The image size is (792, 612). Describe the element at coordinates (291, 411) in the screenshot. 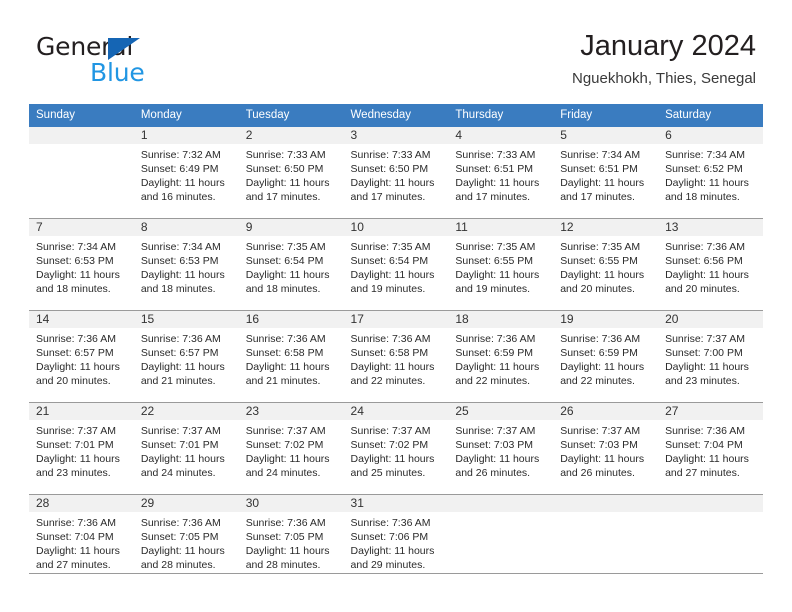

I see `day-number: 23` at that location.